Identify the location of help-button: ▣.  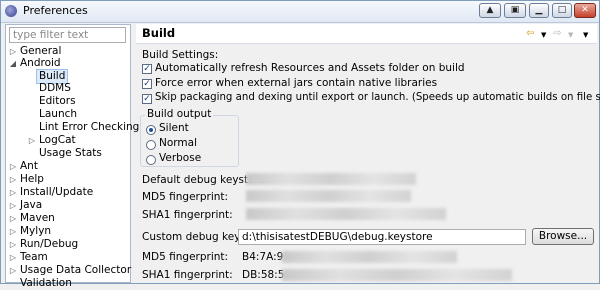
(515, 10).